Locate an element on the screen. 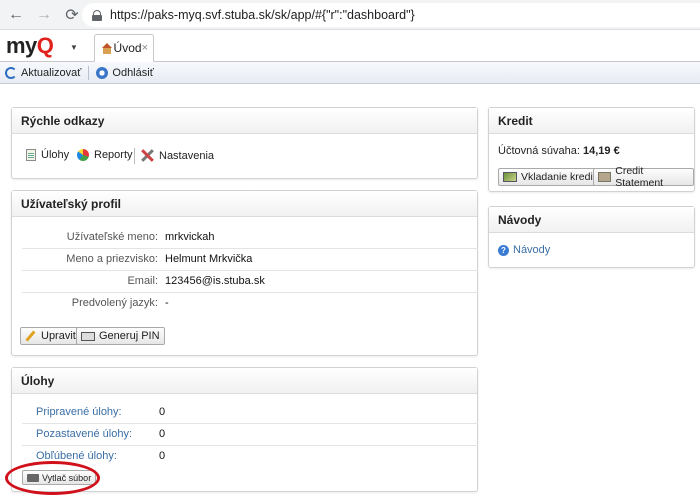  quick-link-reports: Reporty is located at coordinates (105, 155).